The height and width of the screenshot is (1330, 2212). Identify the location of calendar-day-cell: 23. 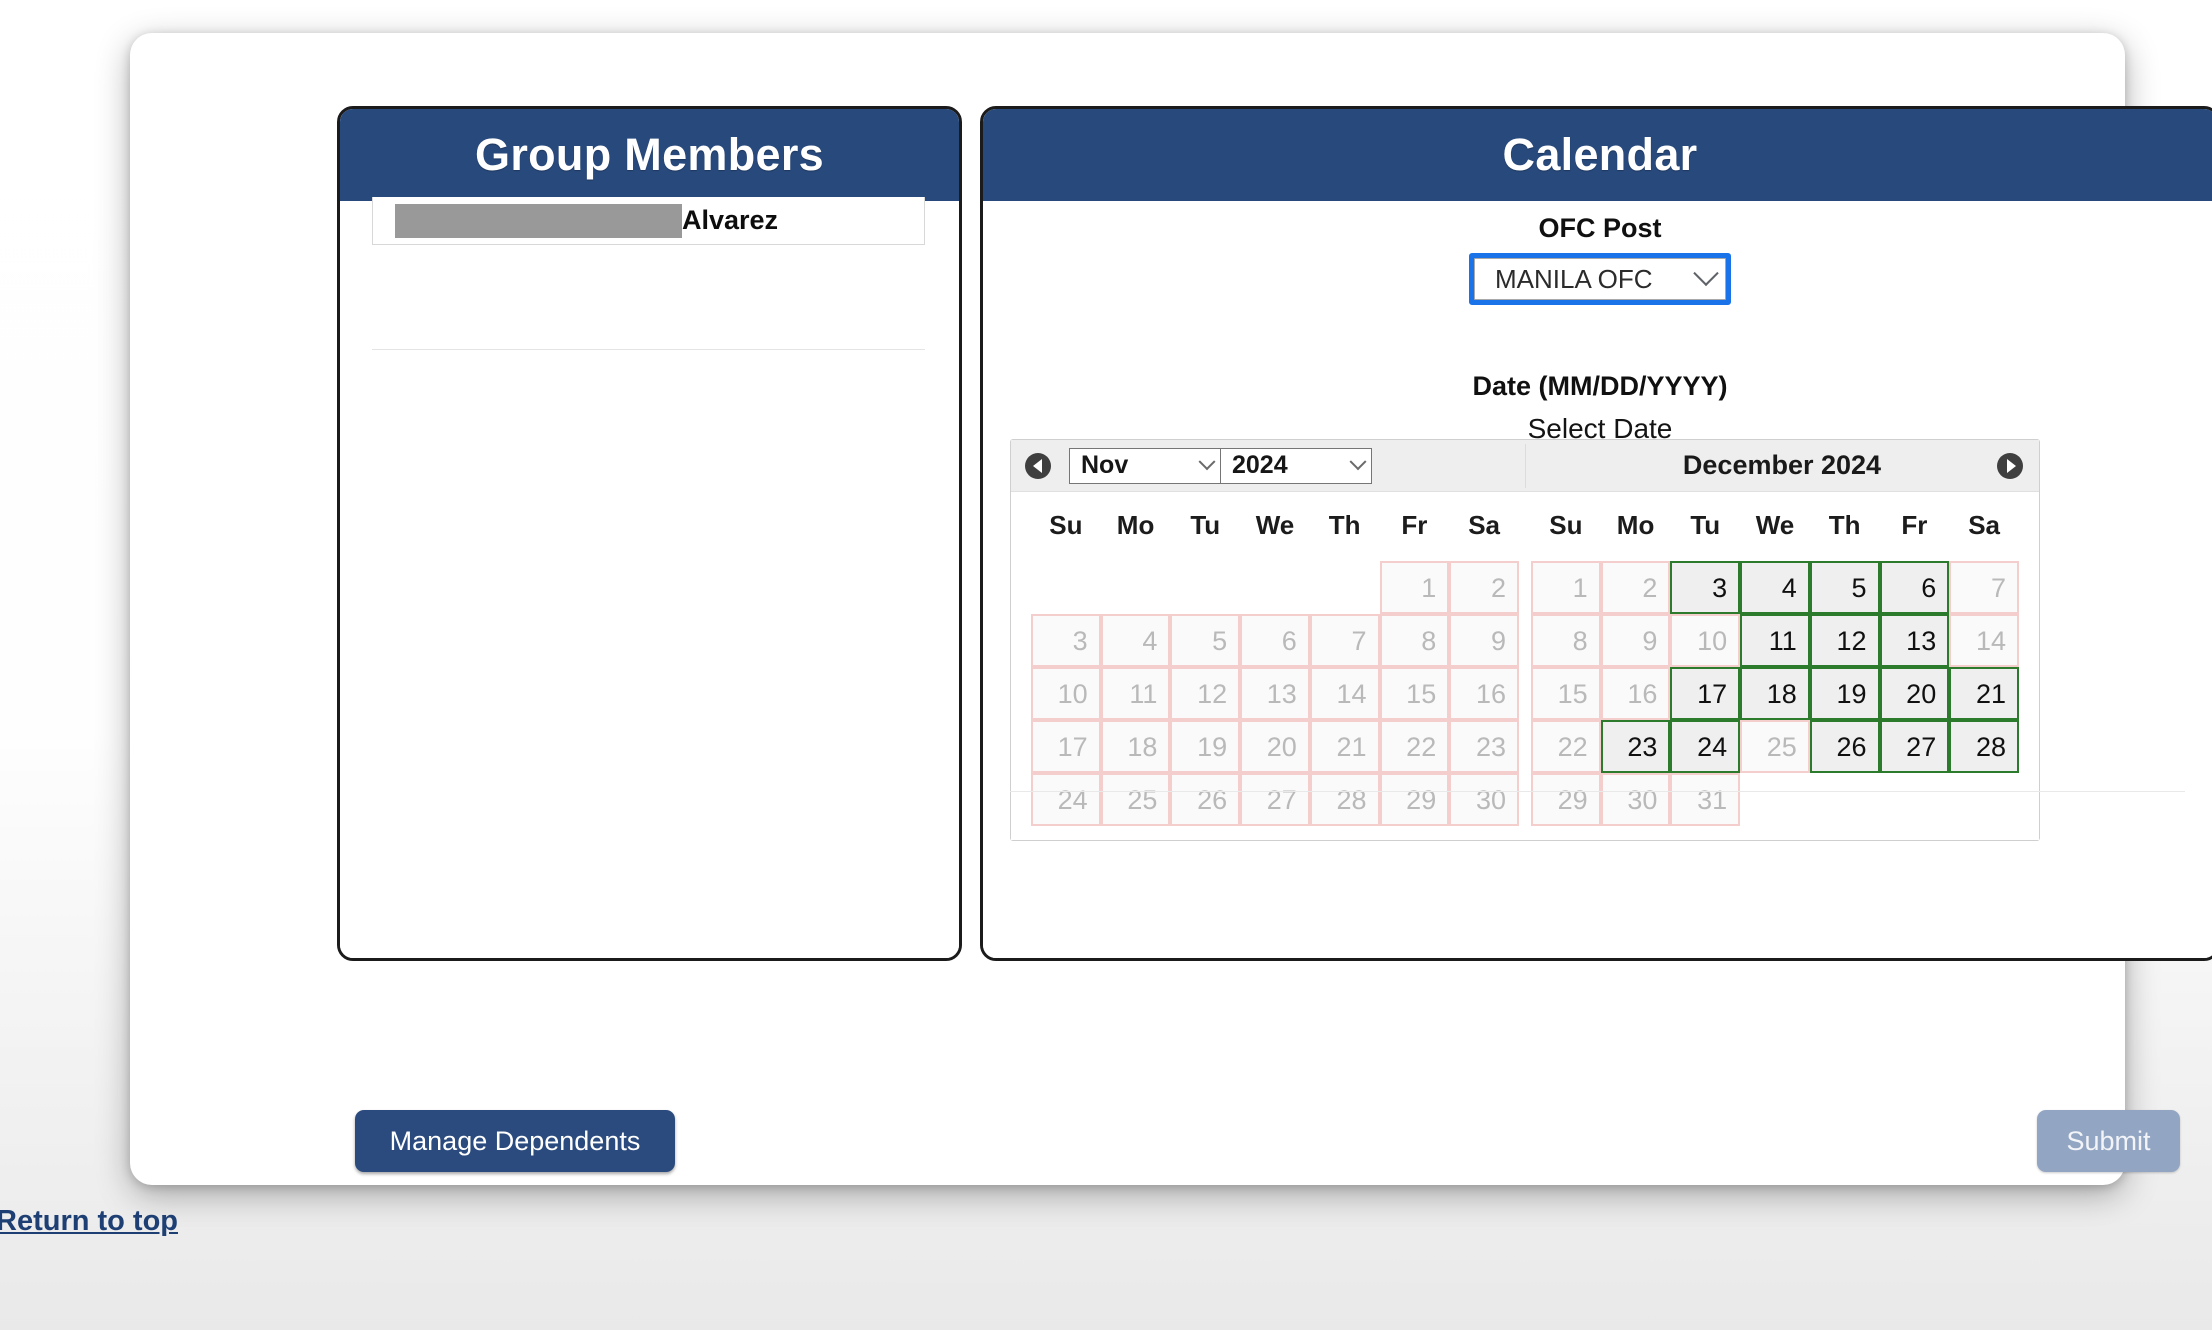
(1635, 746).